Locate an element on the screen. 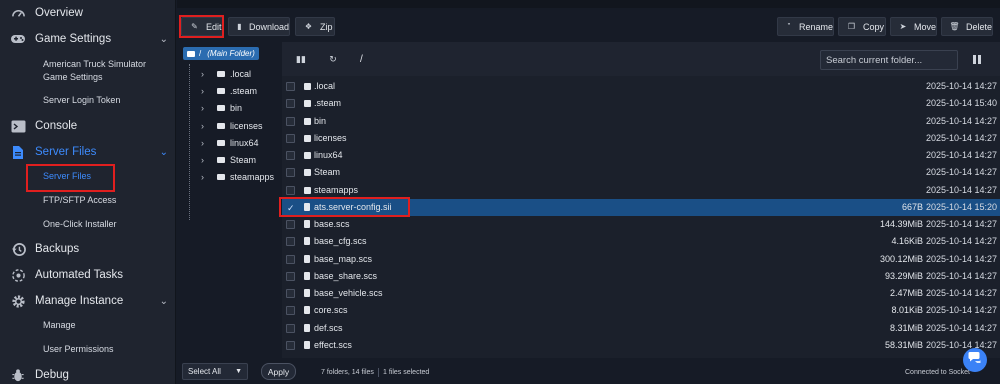 This screenshot has width=1000, height=384. selection-count: 1 files selected is located at coordinates (406, 372).